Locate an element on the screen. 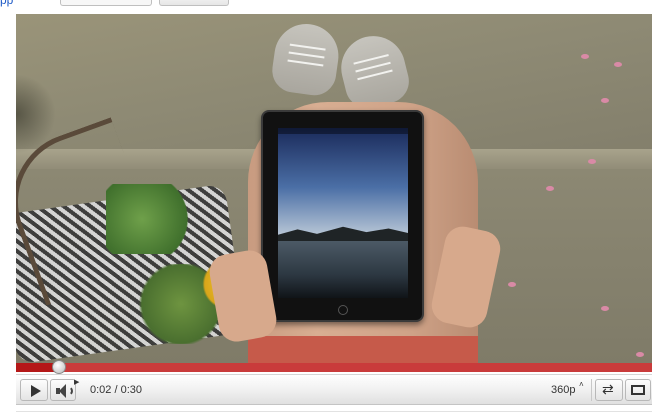  top-toolbar: pp is located at coordinates (326, 6).